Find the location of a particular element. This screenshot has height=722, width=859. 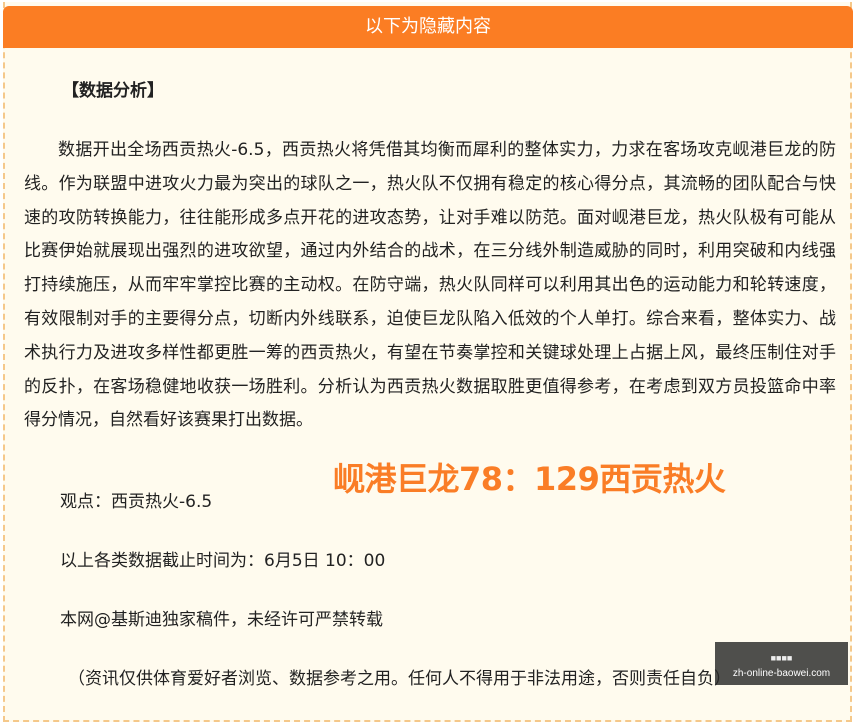

cutoff-time-line: 以上各类数据截止时间为：6月5日 10：00 is located at coordinates (223, 561).